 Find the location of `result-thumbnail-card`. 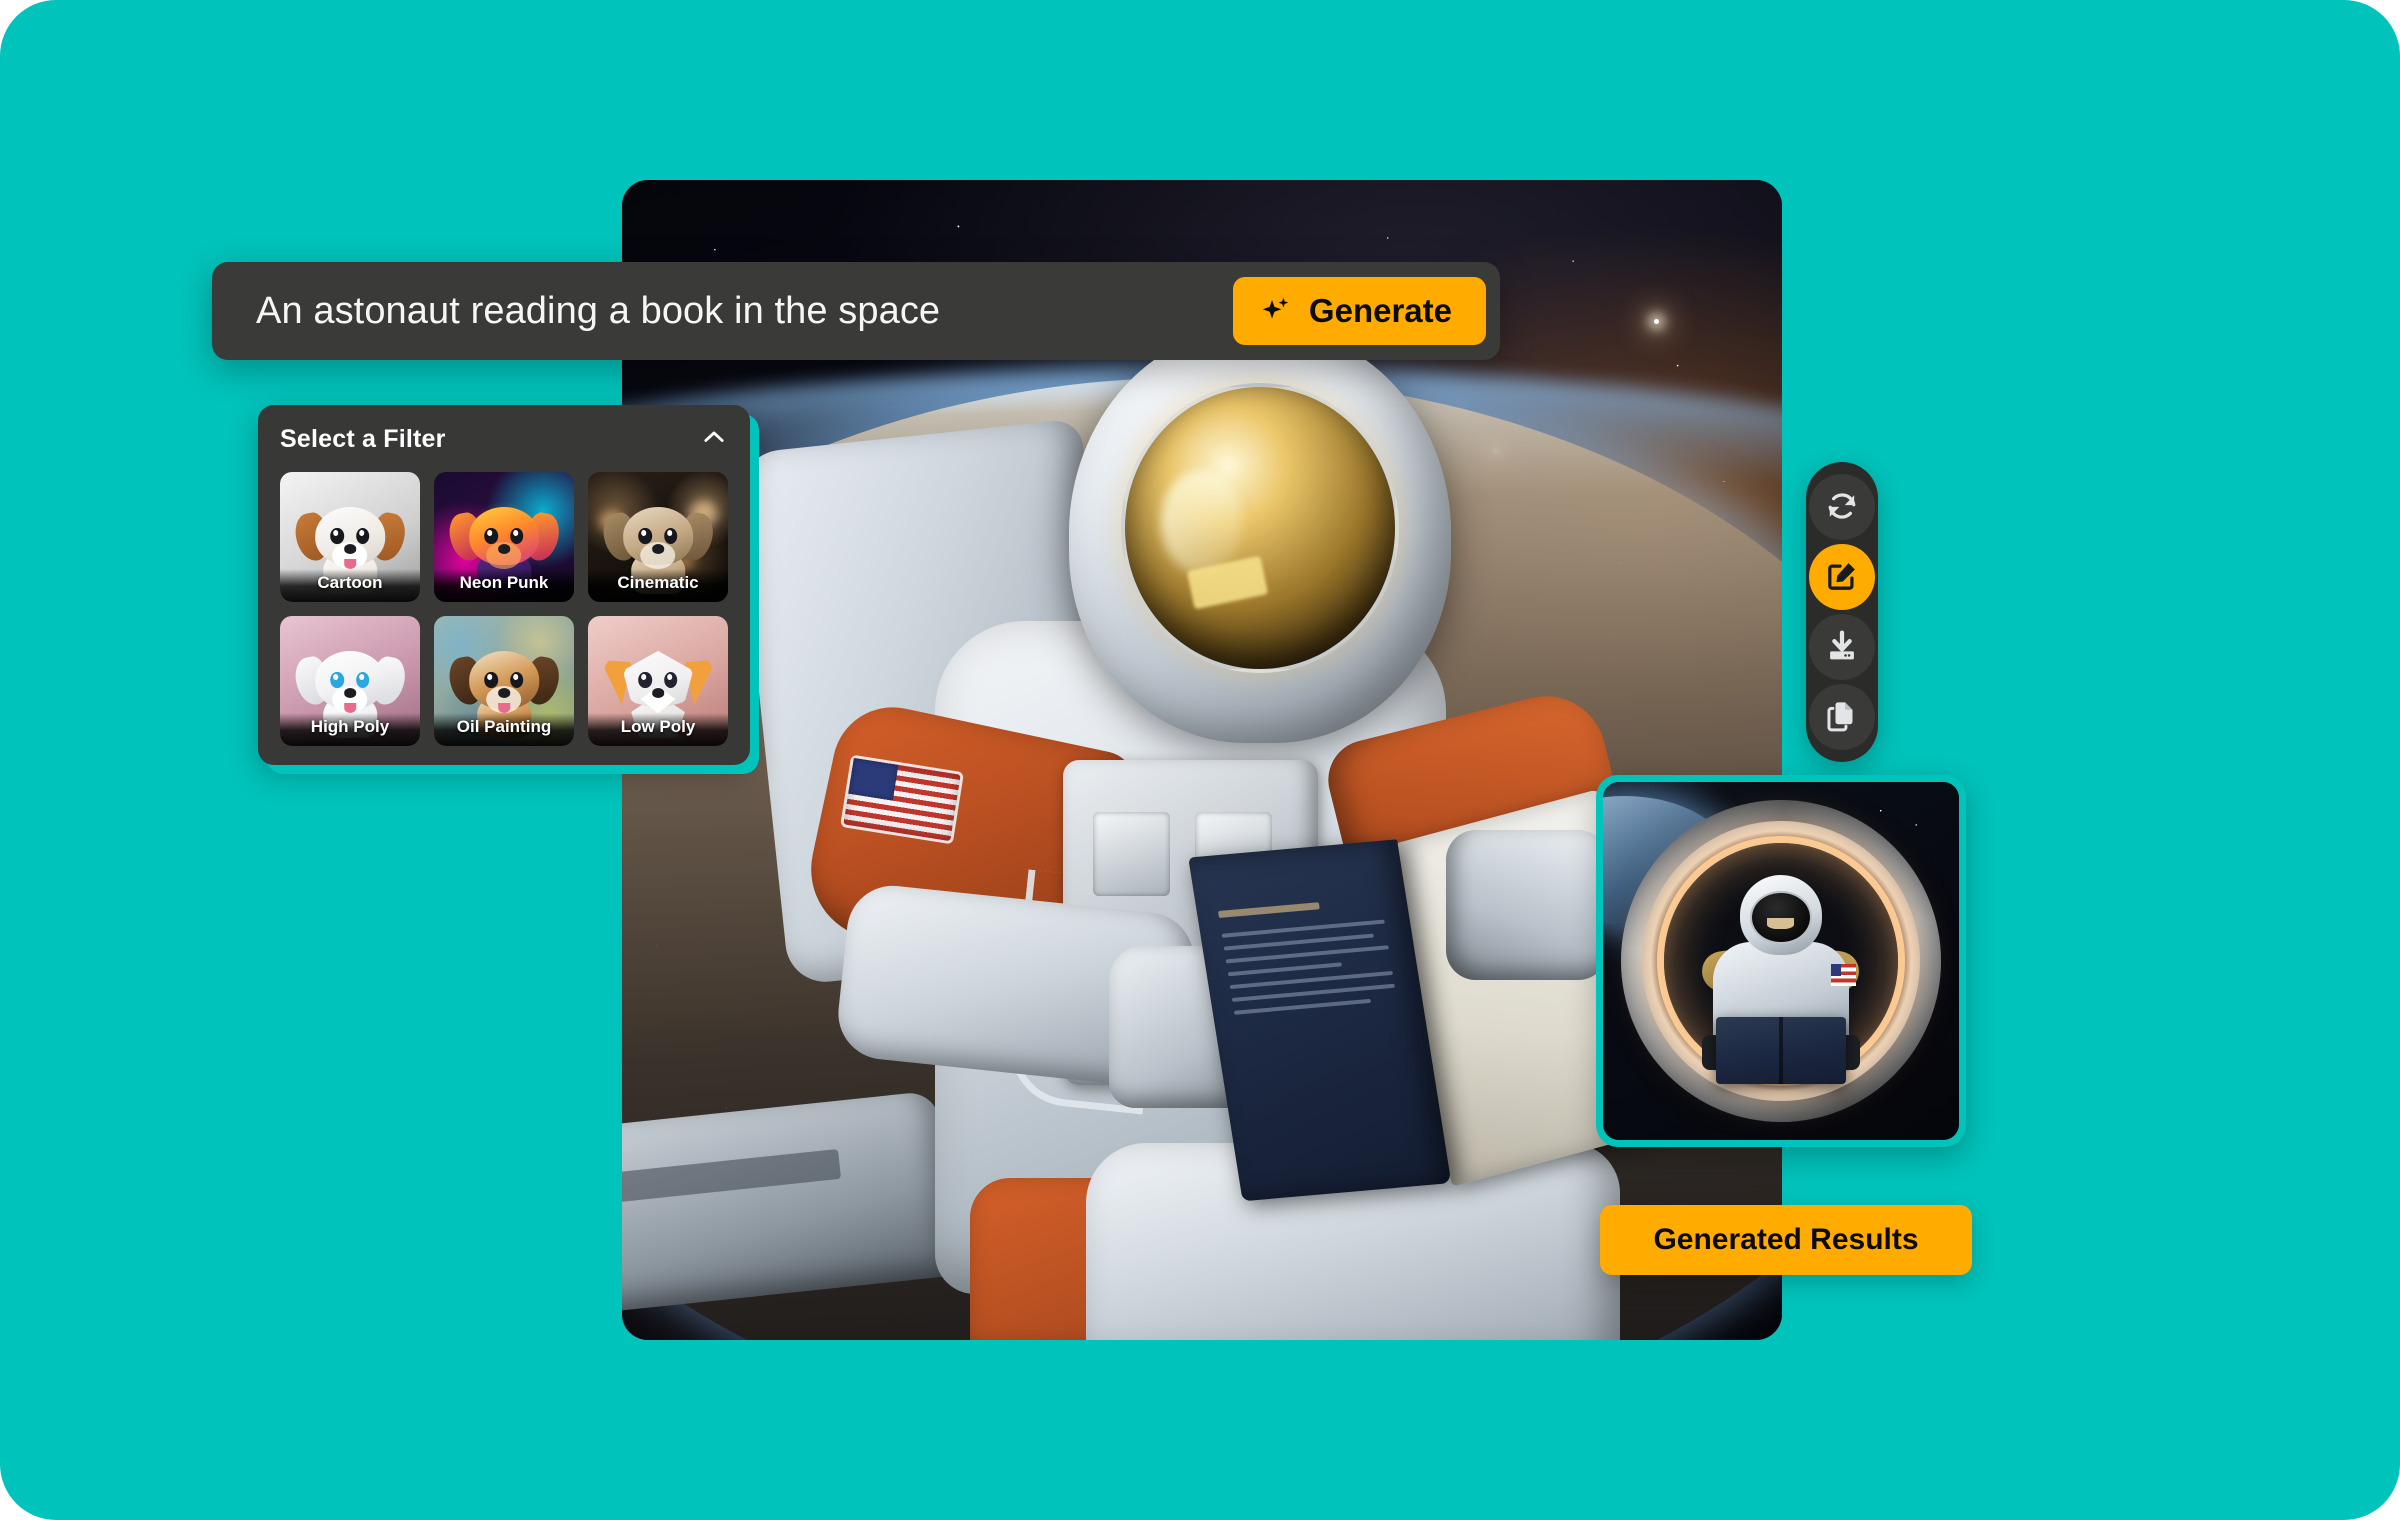

result-thumbnail-card is located at coordinates (1781, 961).